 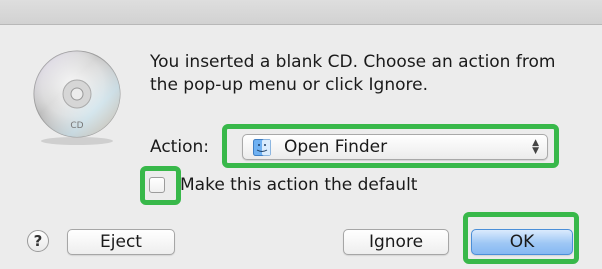 I want to click on finder-icon, so click(x=262, y=147).